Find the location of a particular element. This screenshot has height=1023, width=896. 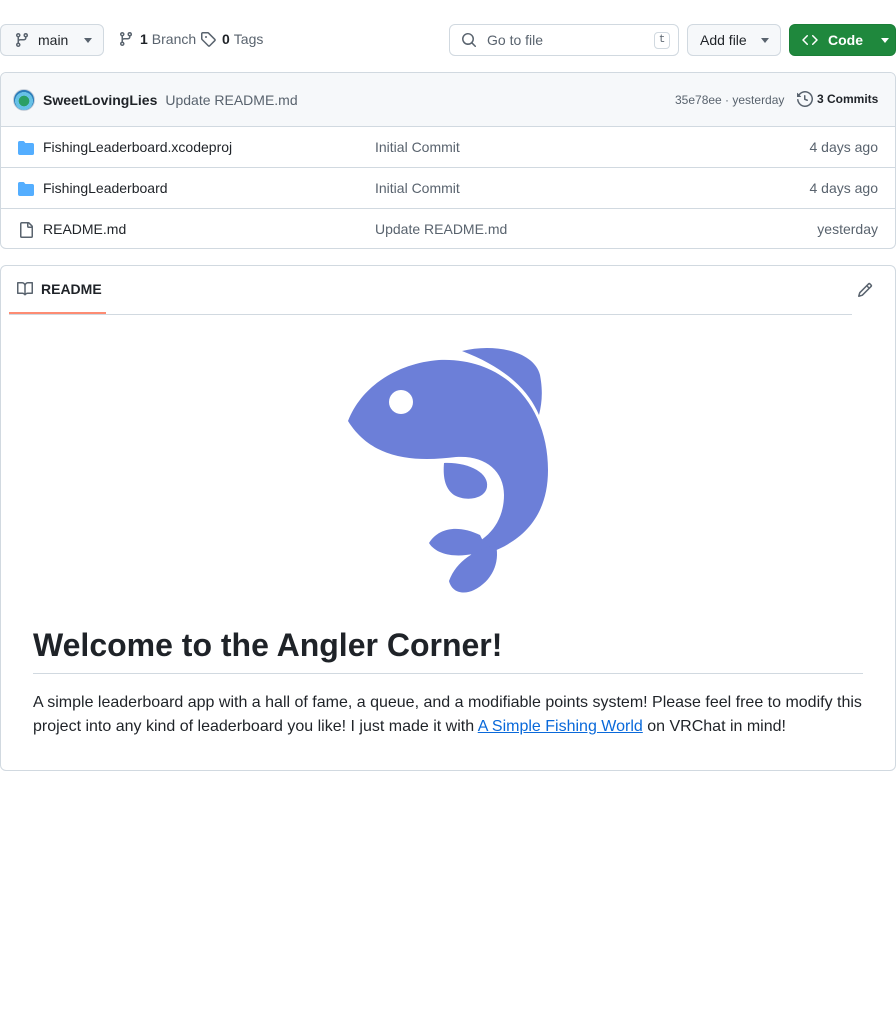

table-row: README.md Update README.md yesterday is located at coordinates (448, 228).